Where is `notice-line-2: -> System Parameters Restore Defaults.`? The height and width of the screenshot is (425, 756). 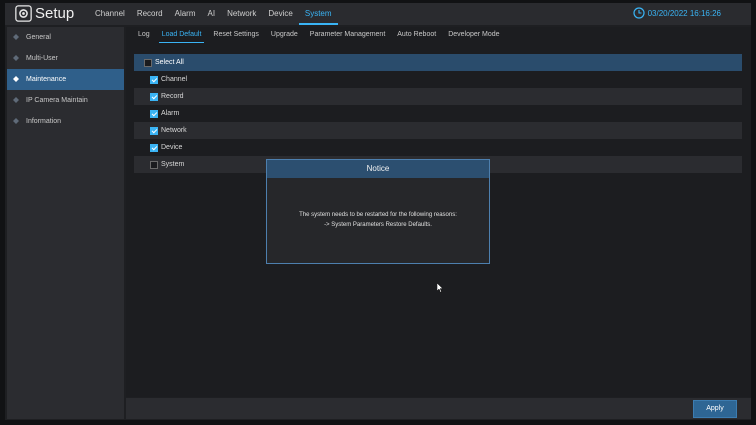
notice-line-2: -> System Parameters Restore Defaults. is located at coordinates (378, 225).